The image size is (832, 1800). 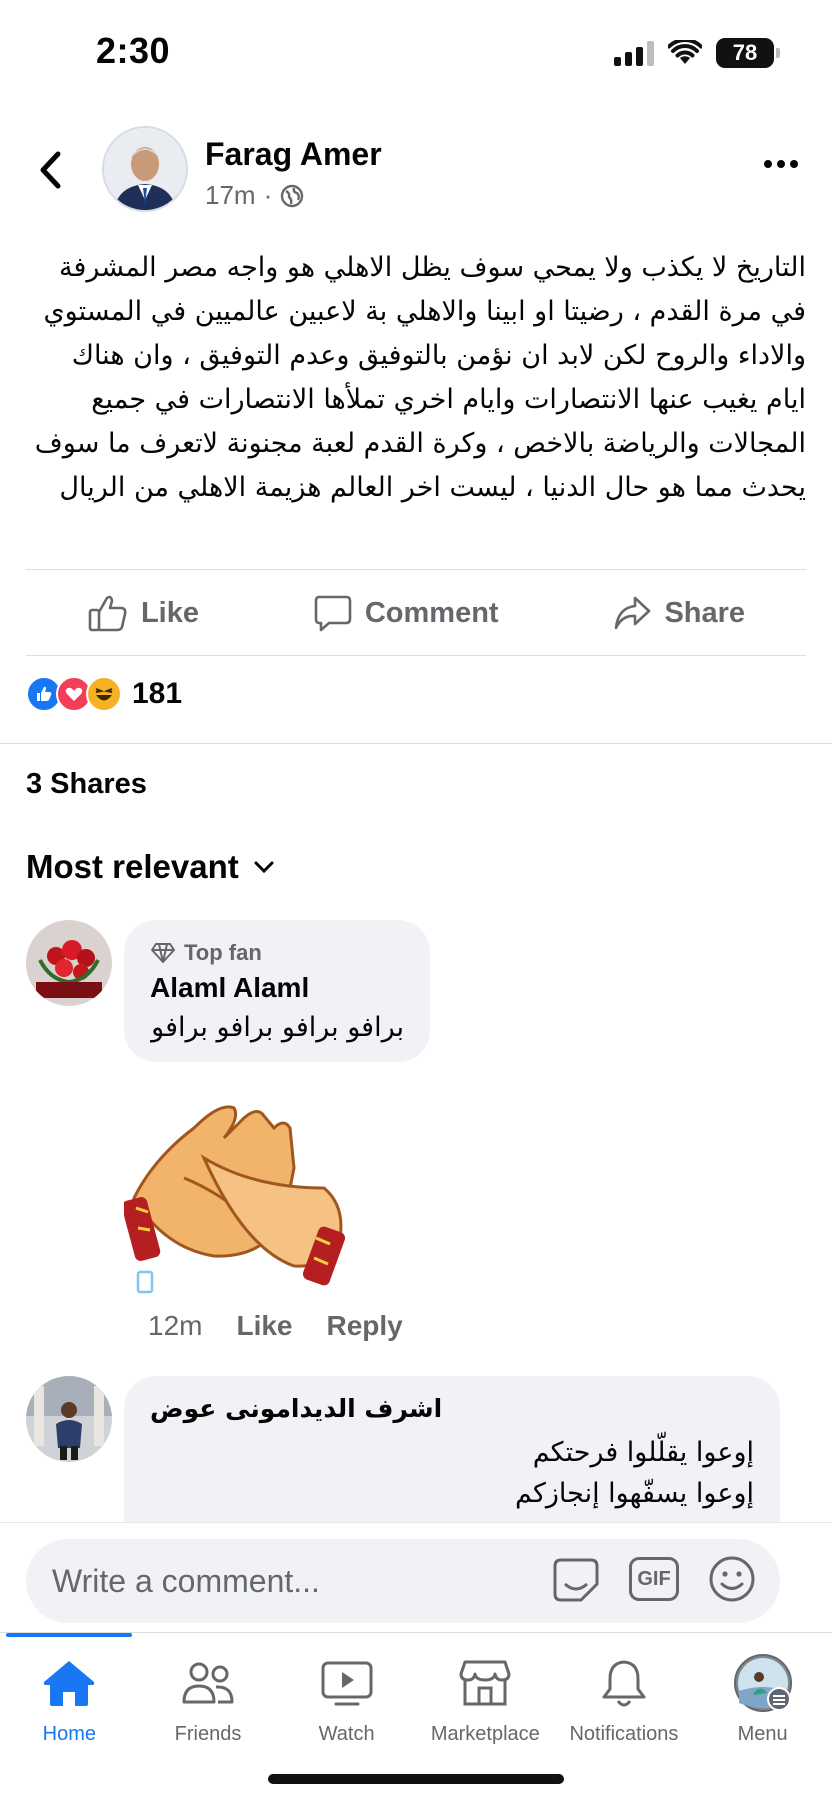 I want to click on signal-icon, so click(x=634, y=53).